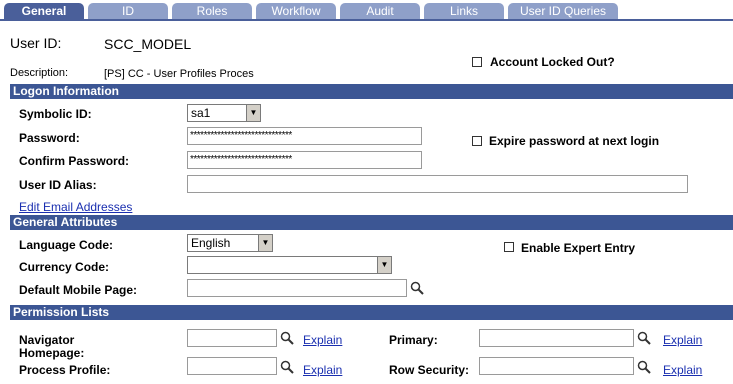 Image resolution: width=733 pixels, height=384 pixels. Describe the element at coordinates (212, 11) in the screenshot. I see `tab-roles: Roles` at that location.